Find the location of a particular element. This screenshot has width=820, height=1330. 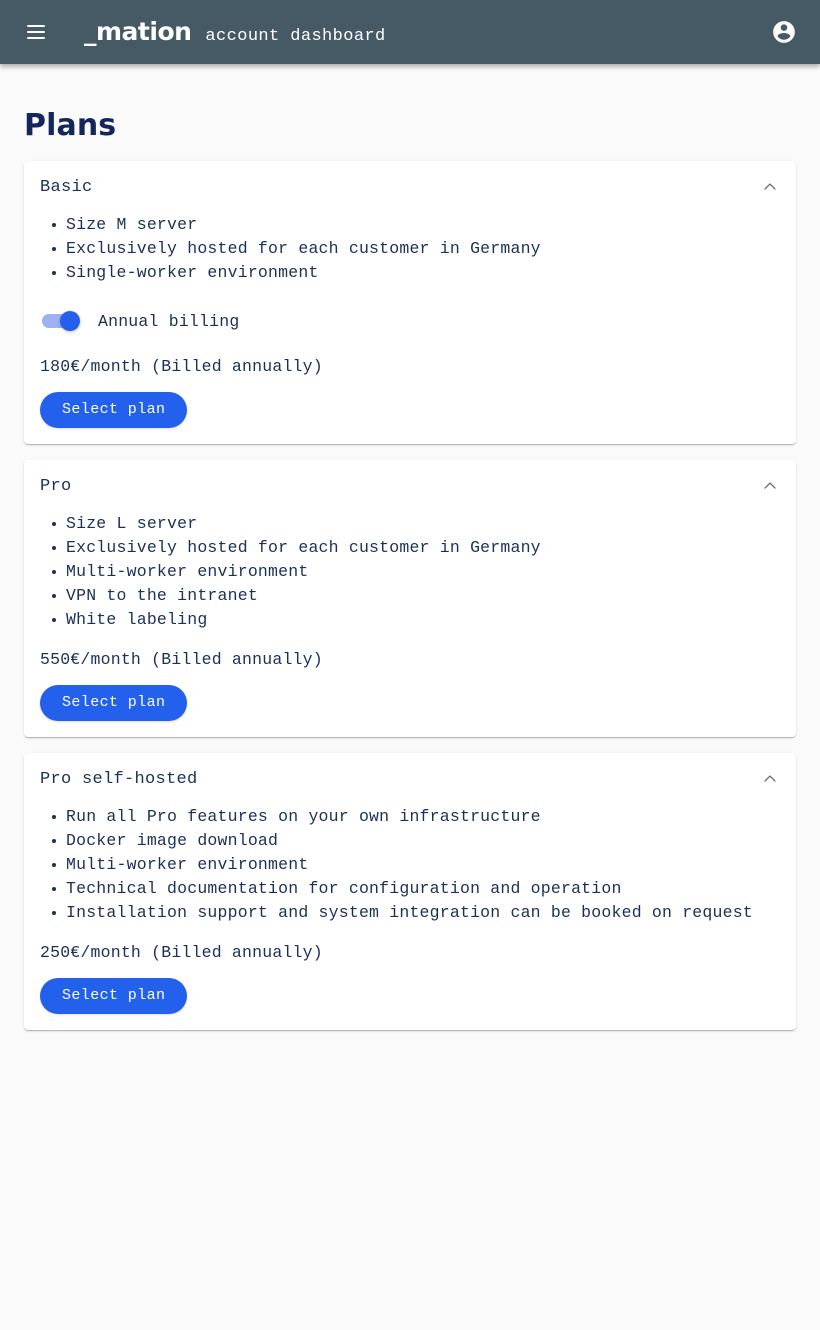

plan-card-header-pro: Pro is located at coordinates (410, 486).